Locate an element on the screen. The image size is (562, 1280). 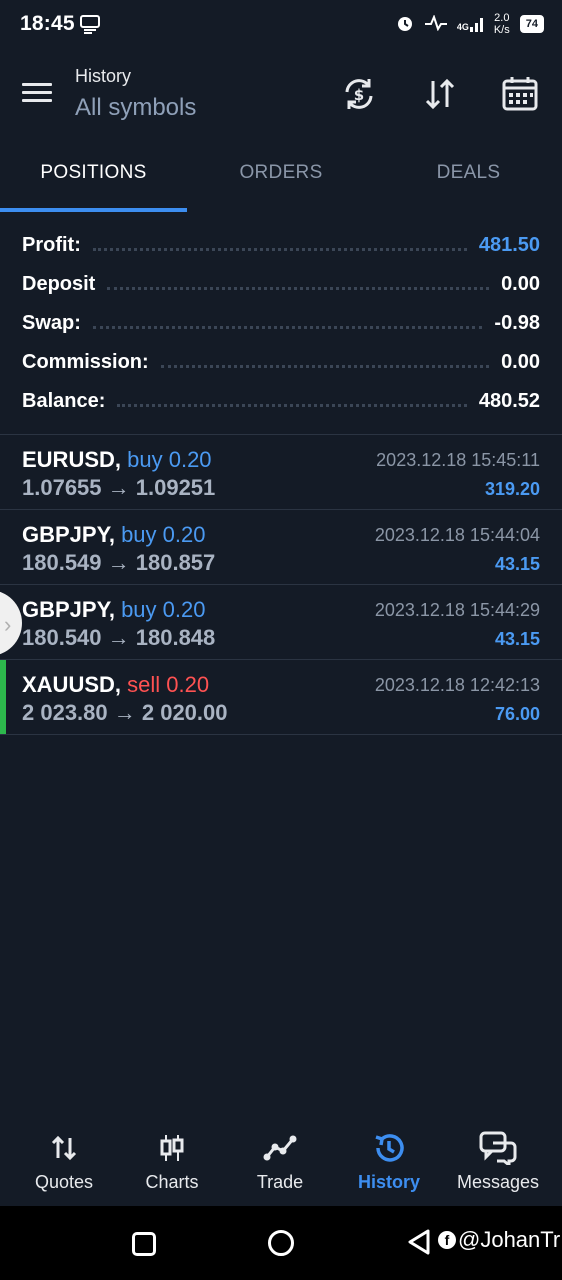
summary-profit: Profit: 481.50 is located at coordinates (281, 245).